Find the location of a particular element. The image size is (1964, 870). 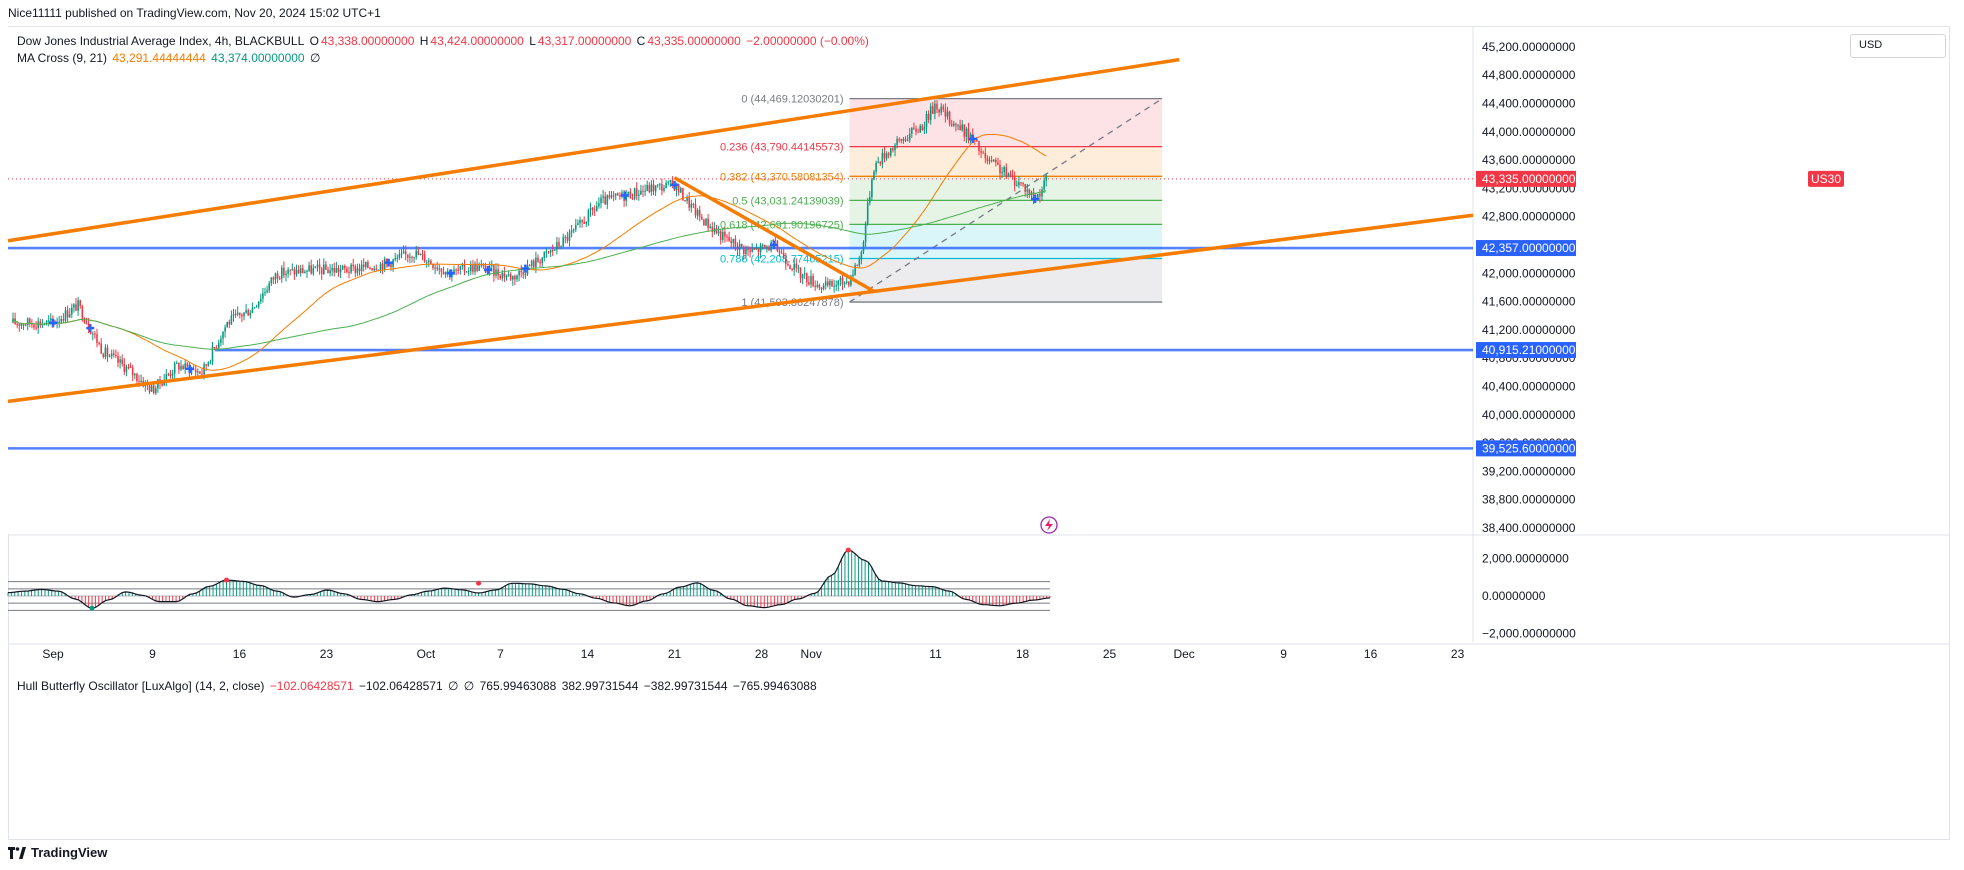

legend-c-label: C is located at coordinates (641, 41).